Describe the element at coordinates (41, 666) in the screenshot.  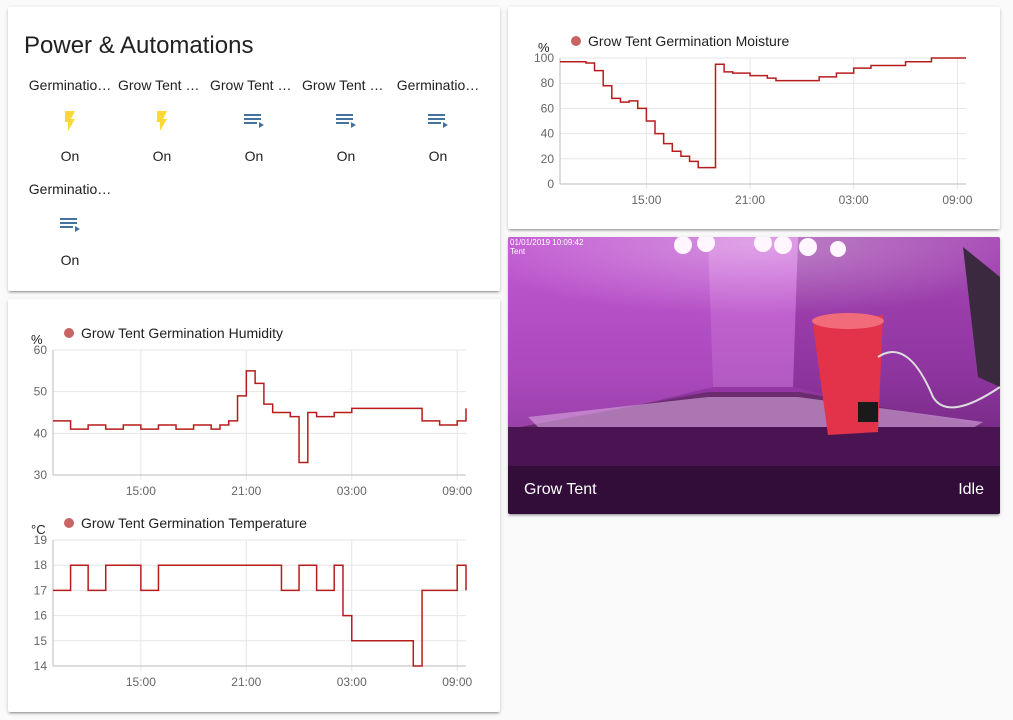
I see `y-tick-label: 14` at that location.